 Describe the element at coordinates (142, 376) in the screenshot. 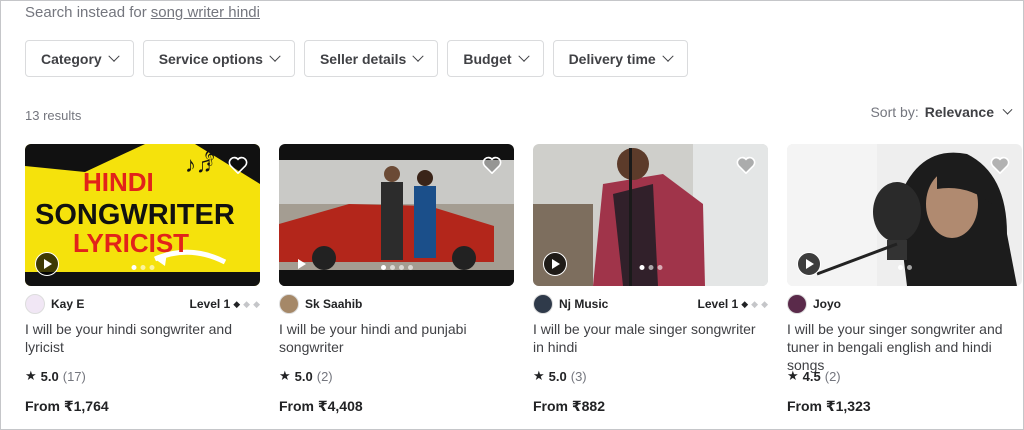

I see `gig-rating: ★ 5.0 (17)` at that location.